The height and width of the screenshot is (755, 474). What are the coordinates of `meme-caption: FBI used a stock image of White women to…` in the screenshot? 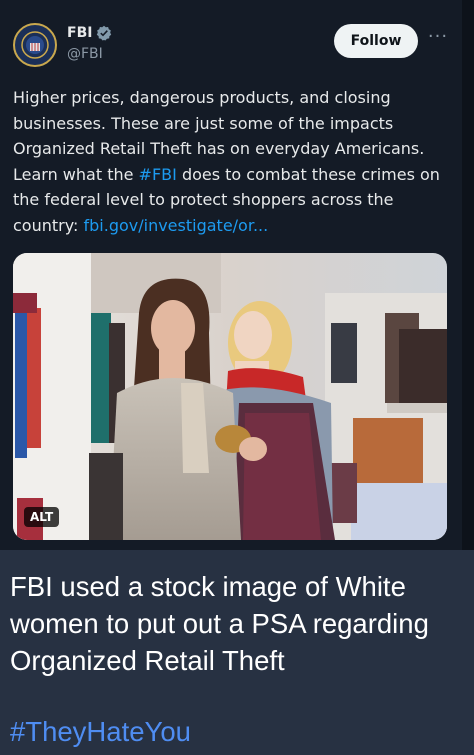 It's located at (219, 623).